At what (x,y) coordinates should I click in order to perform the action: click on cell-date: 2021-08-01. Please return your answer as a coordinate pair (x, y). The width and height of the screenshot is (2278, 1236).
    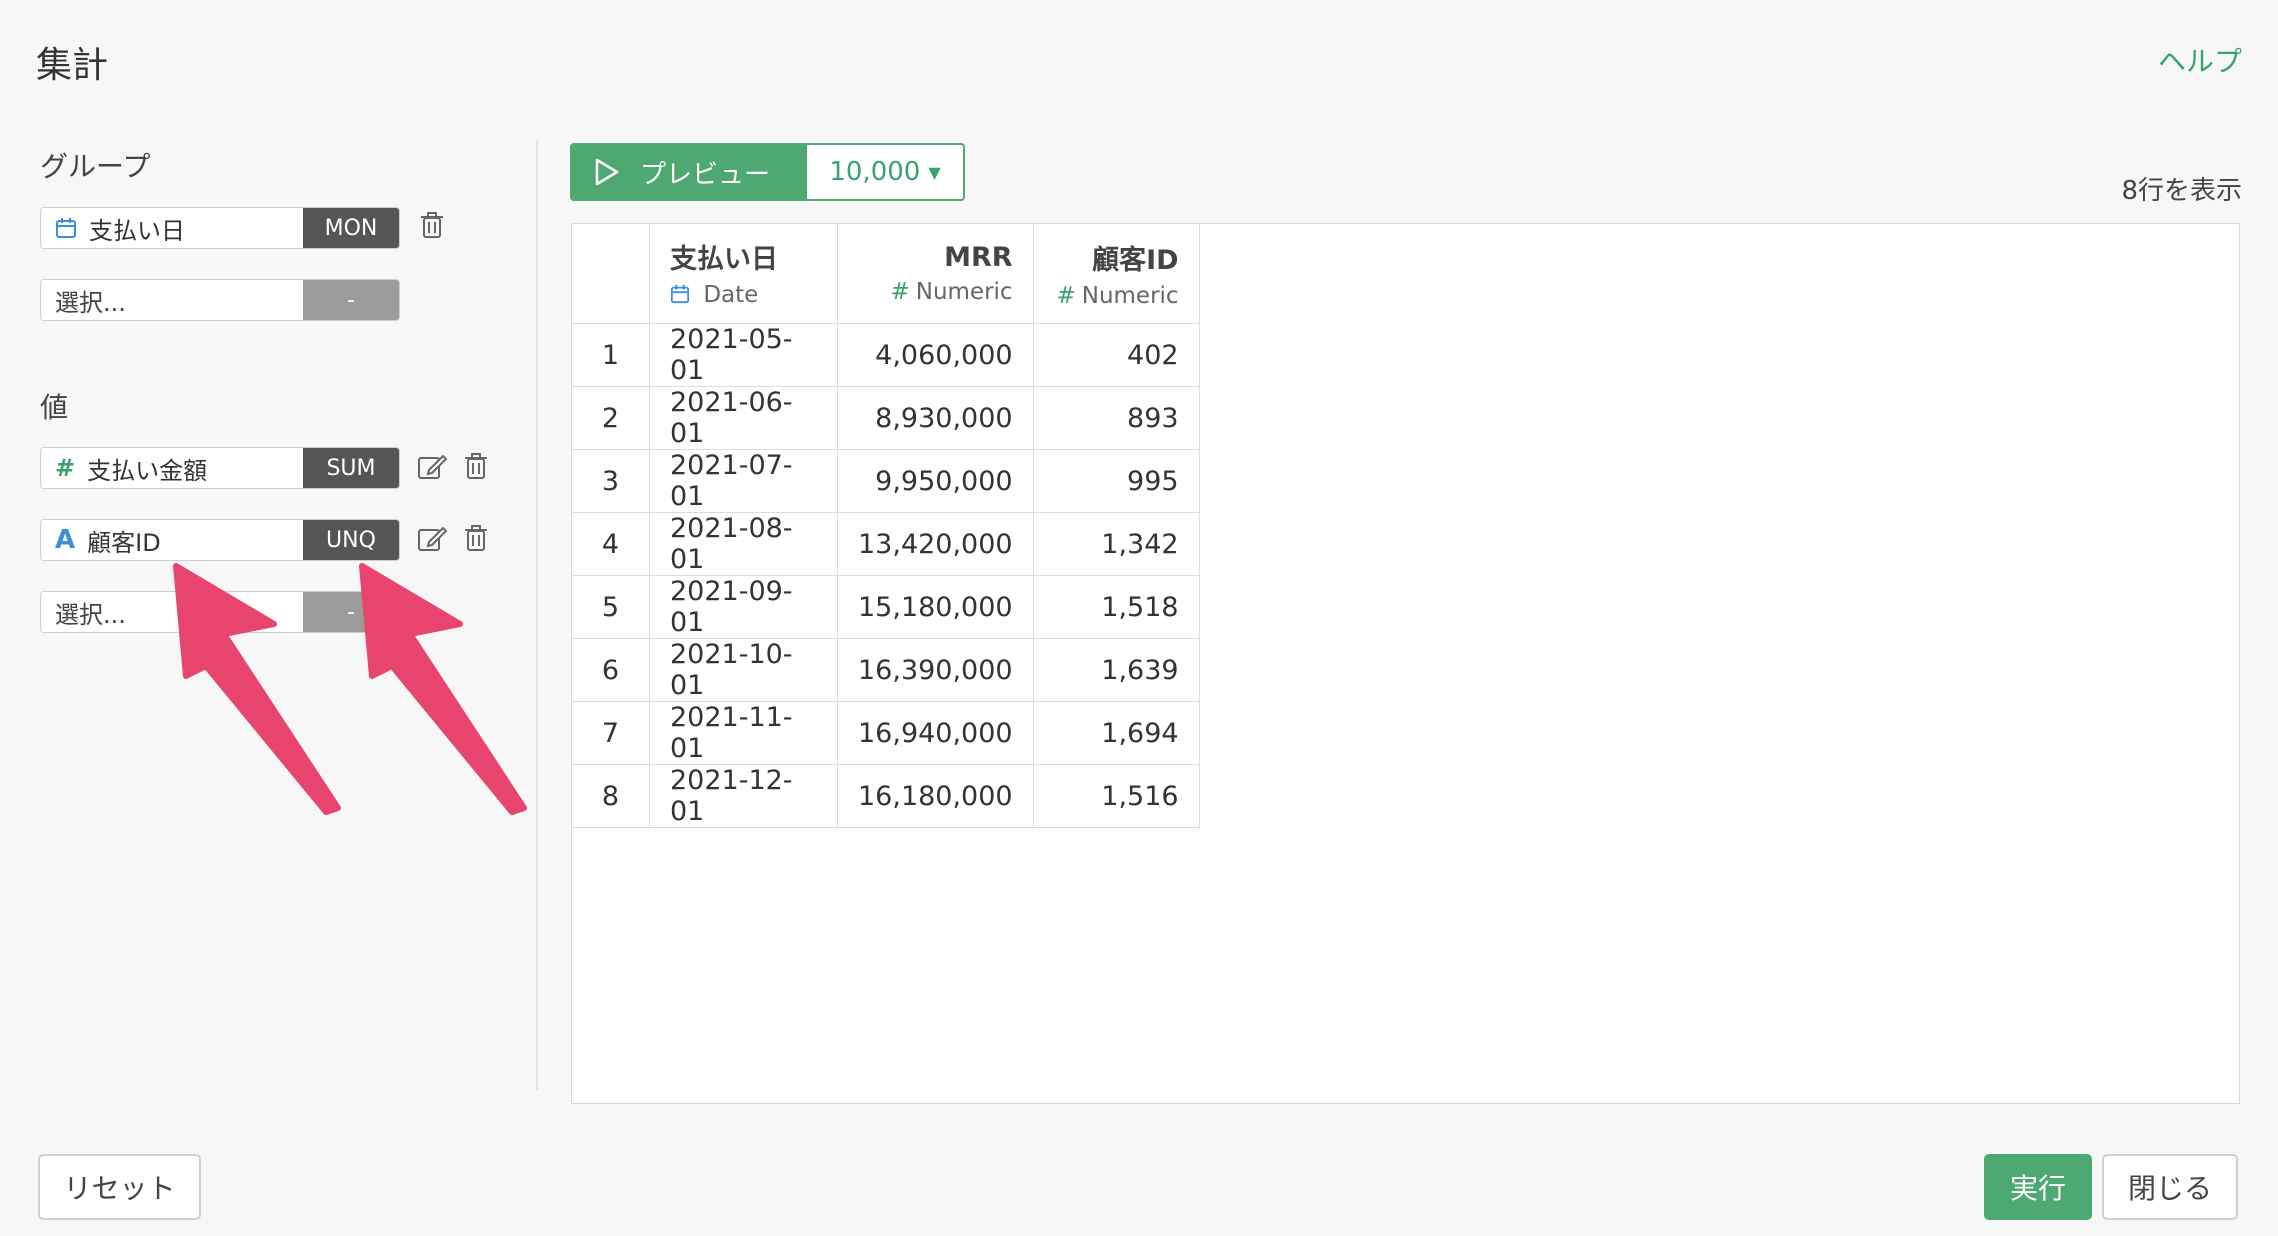
    Looking at the image, I should click on (743, 544).